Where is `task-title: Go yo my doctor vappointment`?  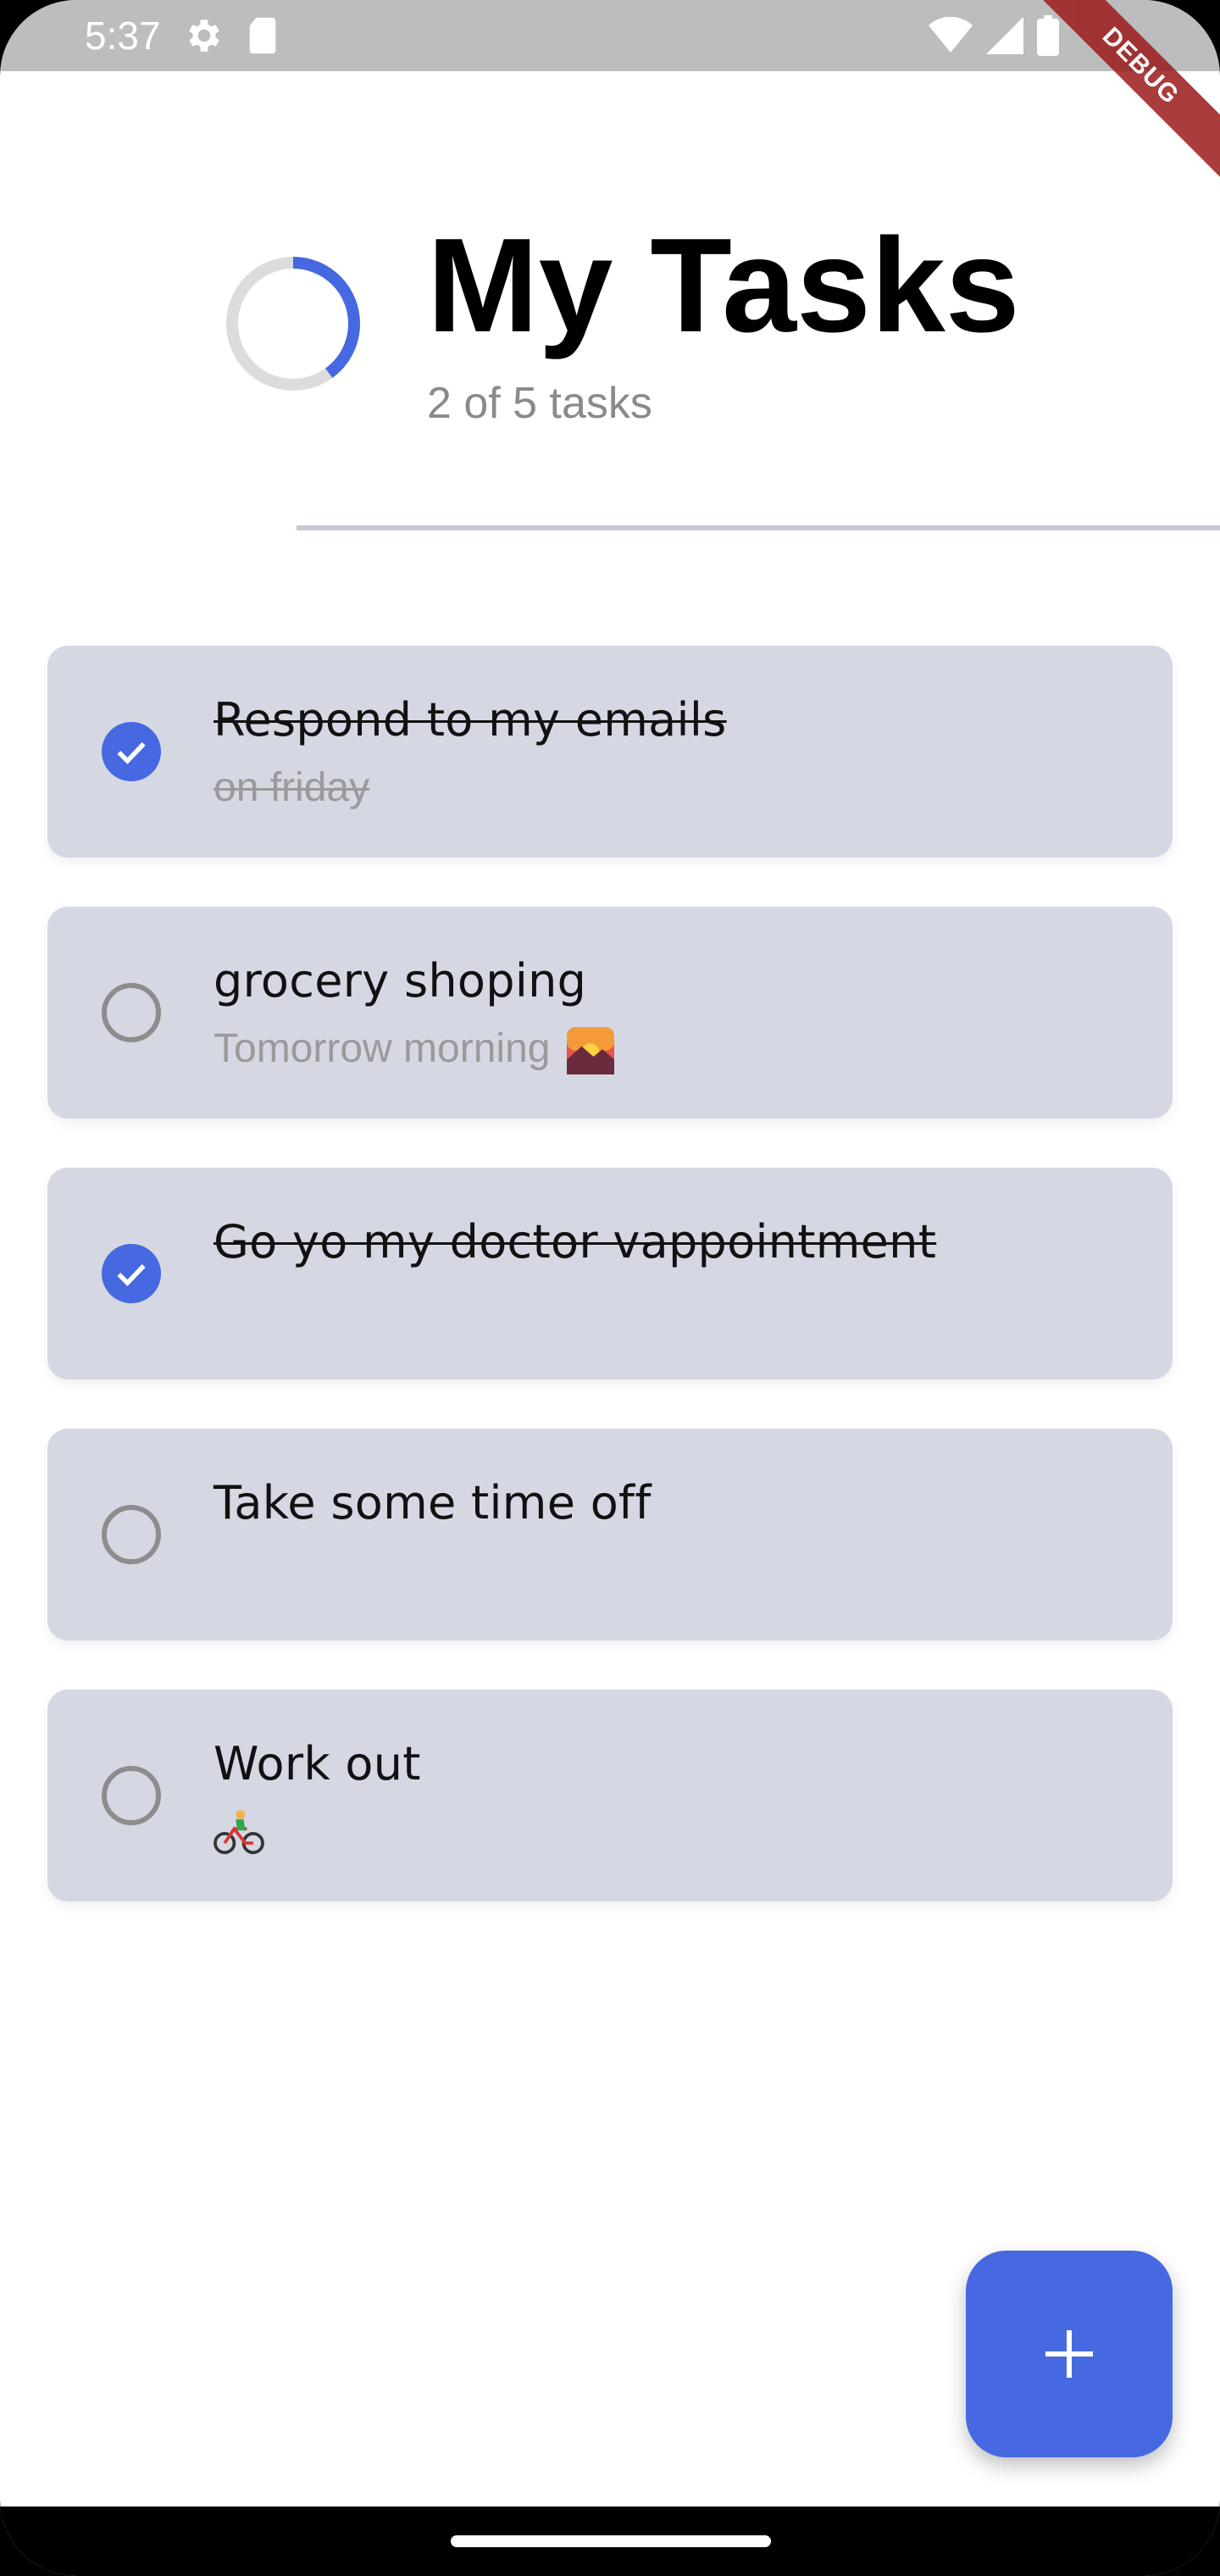 task-title: Go yo my doctor vappointment is located at coordinates (575, 1242).